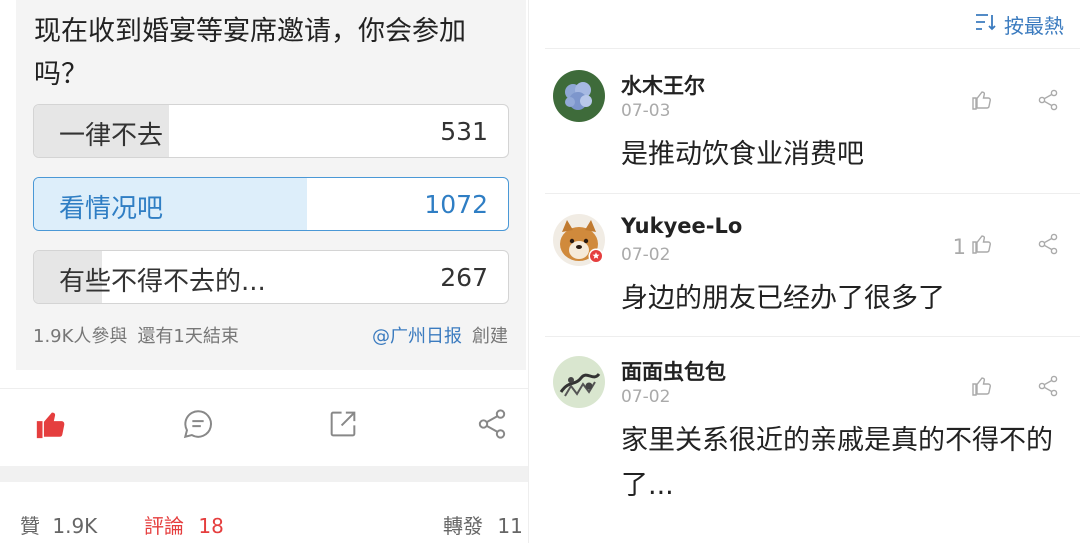  Describe the element at coordinates (673, 371) in the screenshot. I see `comment-author: 面面虫包包` at that location.